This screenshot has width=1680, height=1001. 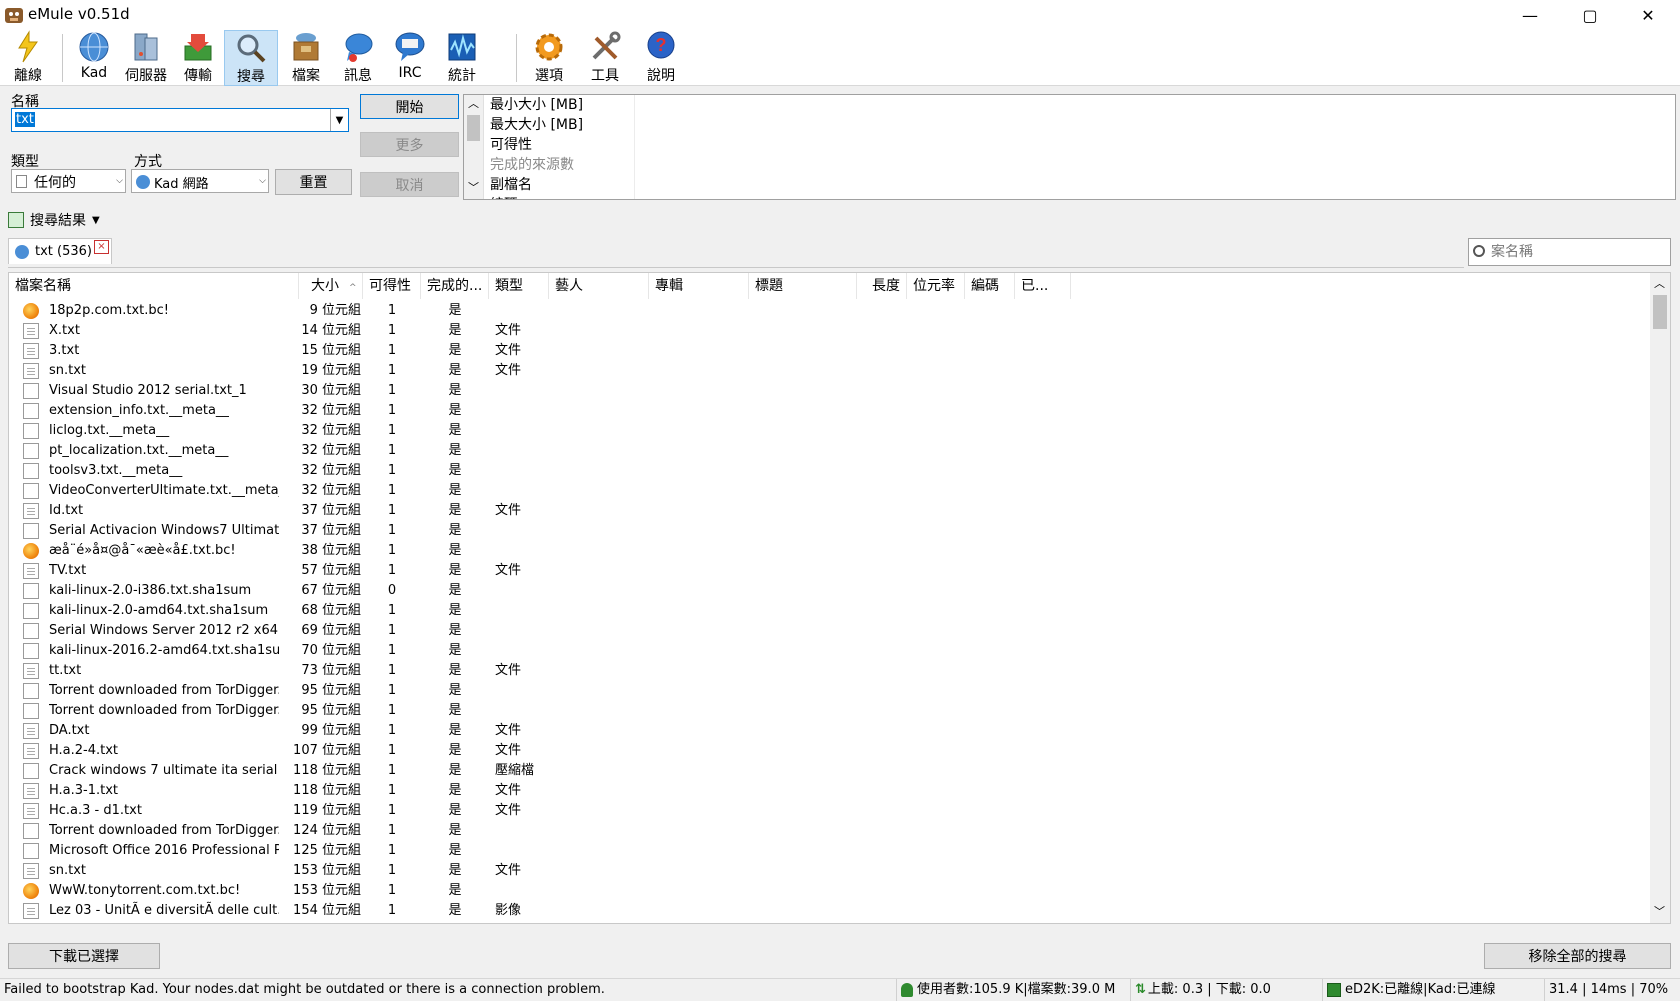 What do you see at coordinates (409, 106) in the screenshot?
I see `start-button: 開始` at bounding box center [409, 106].